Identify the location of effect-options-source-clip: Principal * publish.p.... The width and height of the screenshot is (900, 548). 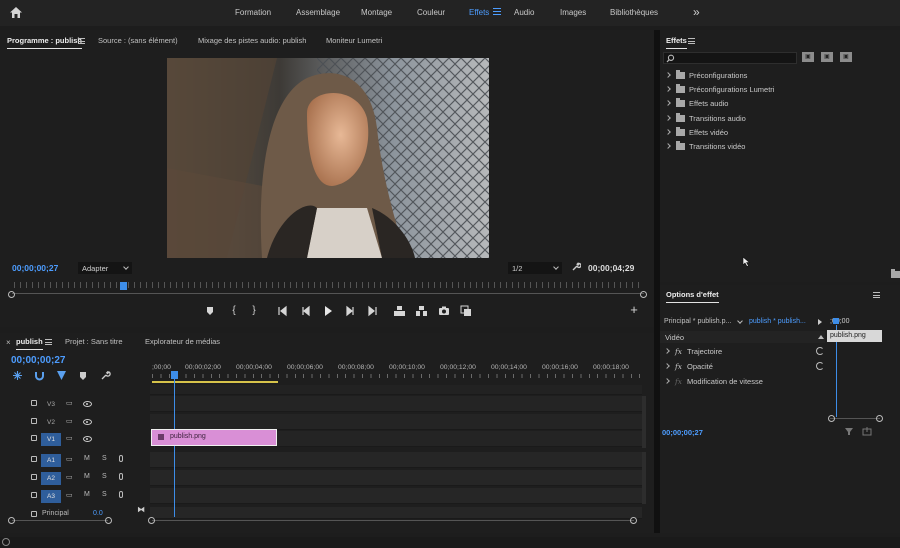
(697, 321).